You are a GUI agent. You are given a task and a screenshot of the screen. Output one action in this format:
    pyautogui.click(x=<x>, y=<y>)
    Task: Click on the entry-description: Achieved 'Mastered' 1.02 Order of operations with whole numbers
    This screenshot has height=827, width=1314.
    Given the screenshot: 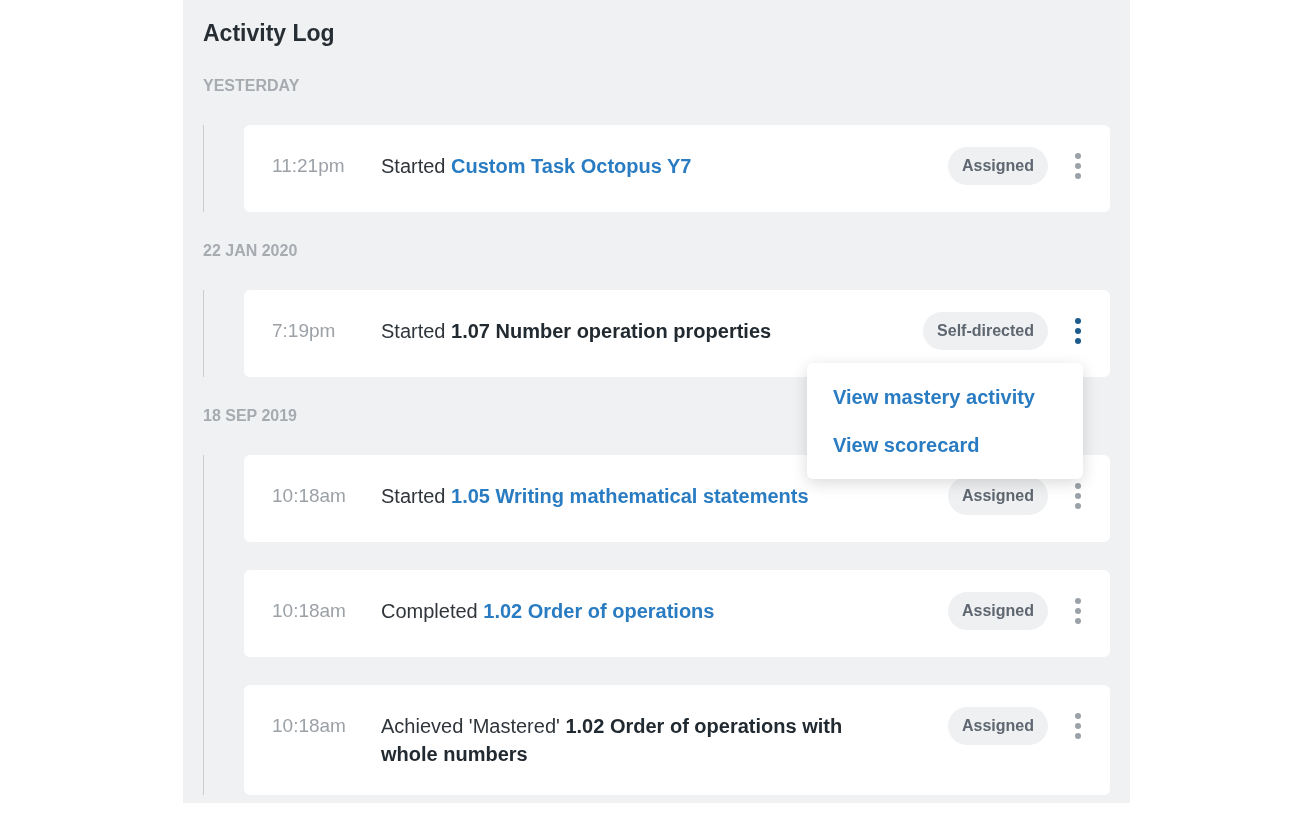 What is the action you would take?
    pyautogui.click(x=612, y=740)
    